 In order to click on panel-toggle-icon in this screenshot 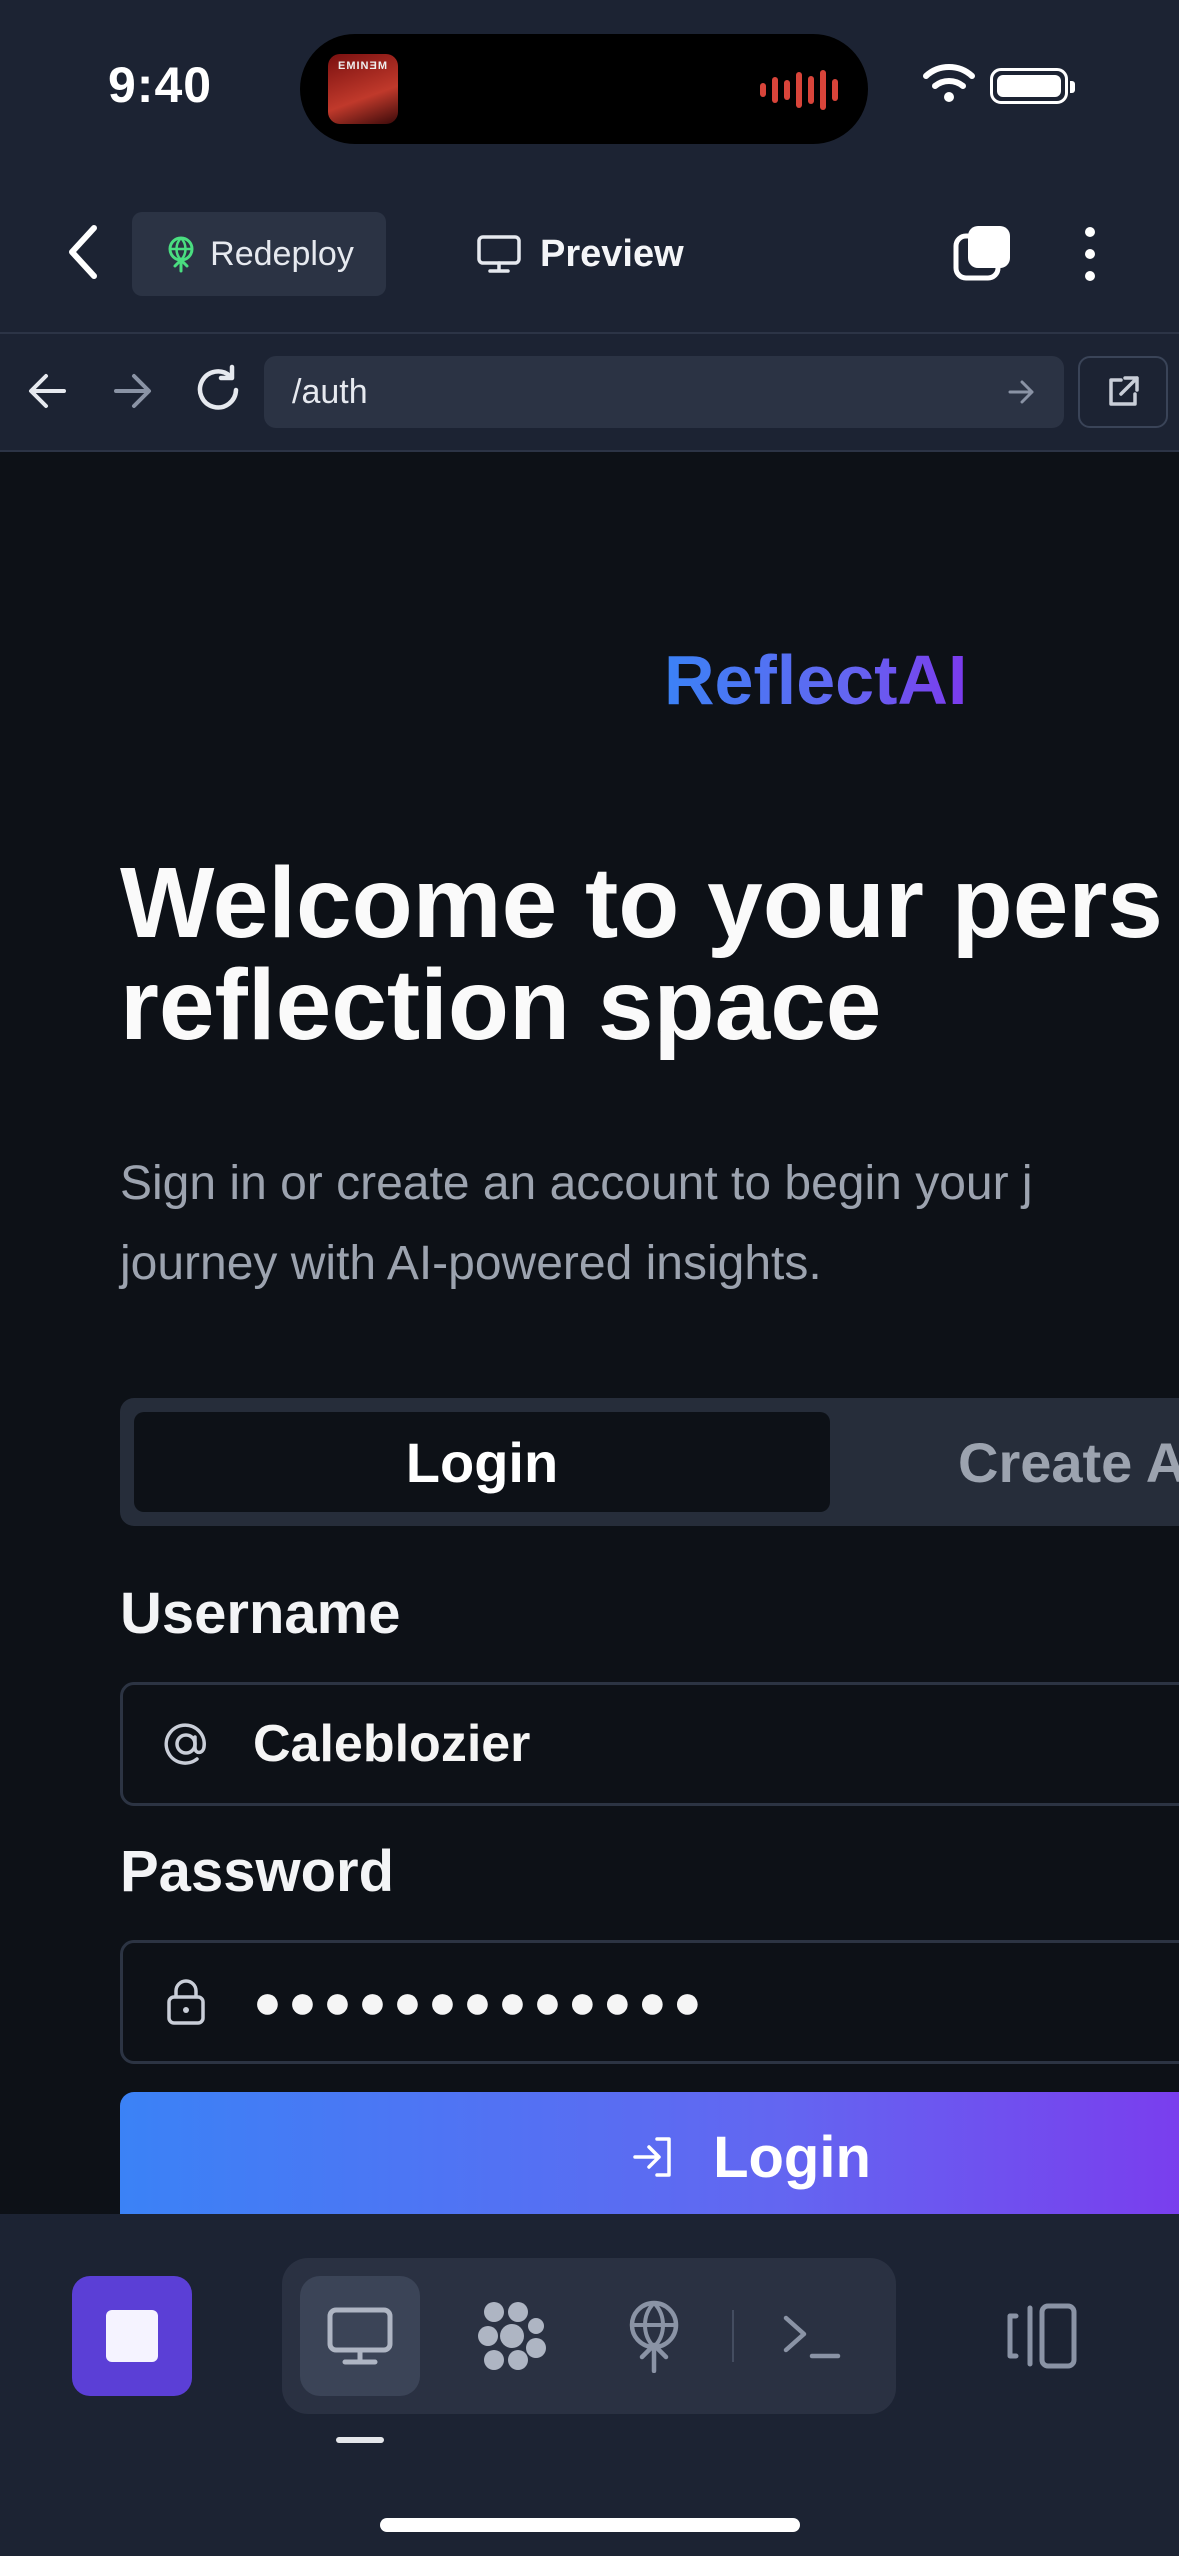, I will do `click(1042, 2336)`.